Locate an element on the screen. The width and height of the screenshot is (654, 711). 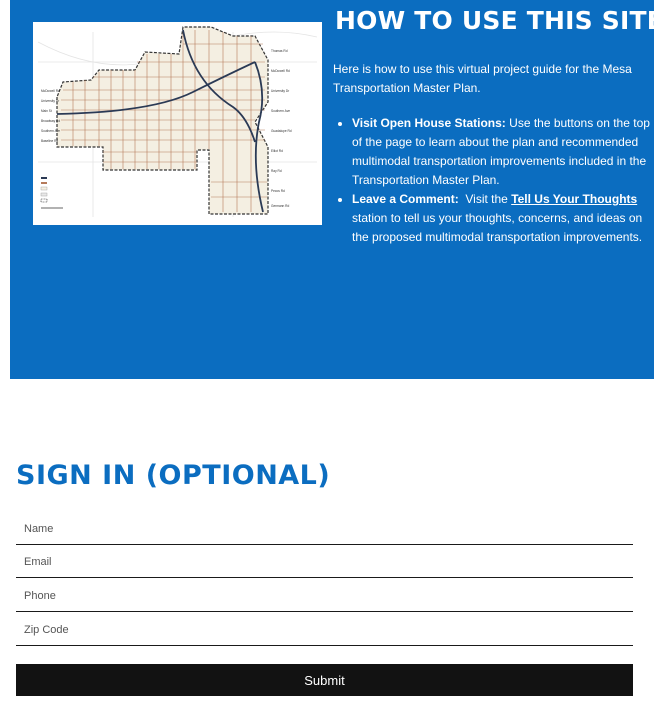
page-title: HOW TO USE THIS SITE is located at coordinates (494, 20).